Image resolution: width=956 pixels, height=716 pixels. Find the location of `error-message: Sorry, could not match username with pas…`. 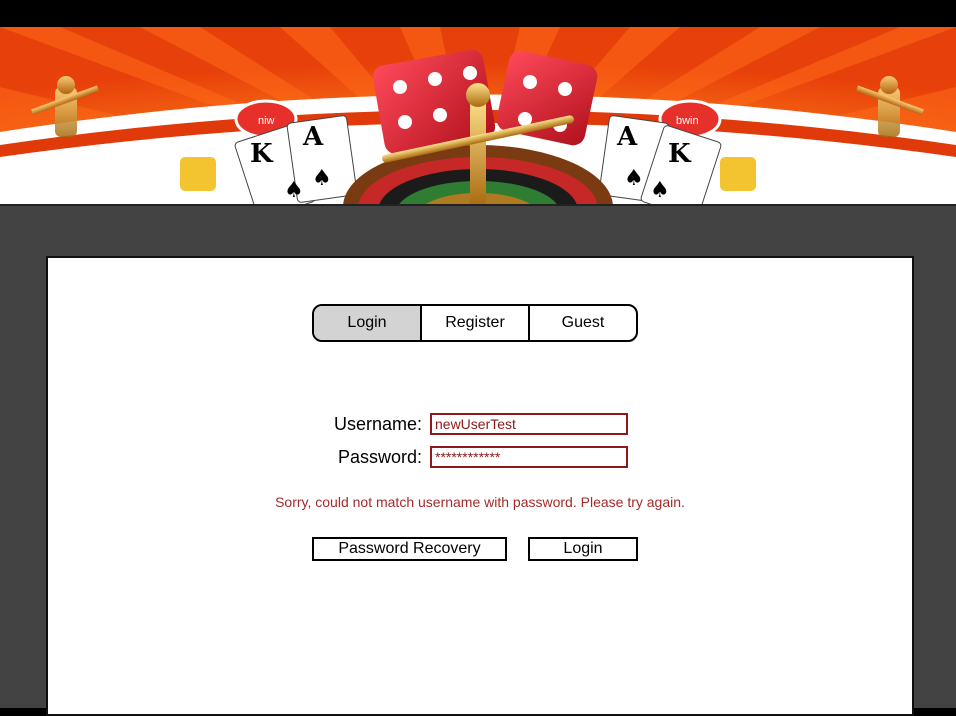

error-message: Sorry, could not match username with pas… is located at coordinates (480, 502).